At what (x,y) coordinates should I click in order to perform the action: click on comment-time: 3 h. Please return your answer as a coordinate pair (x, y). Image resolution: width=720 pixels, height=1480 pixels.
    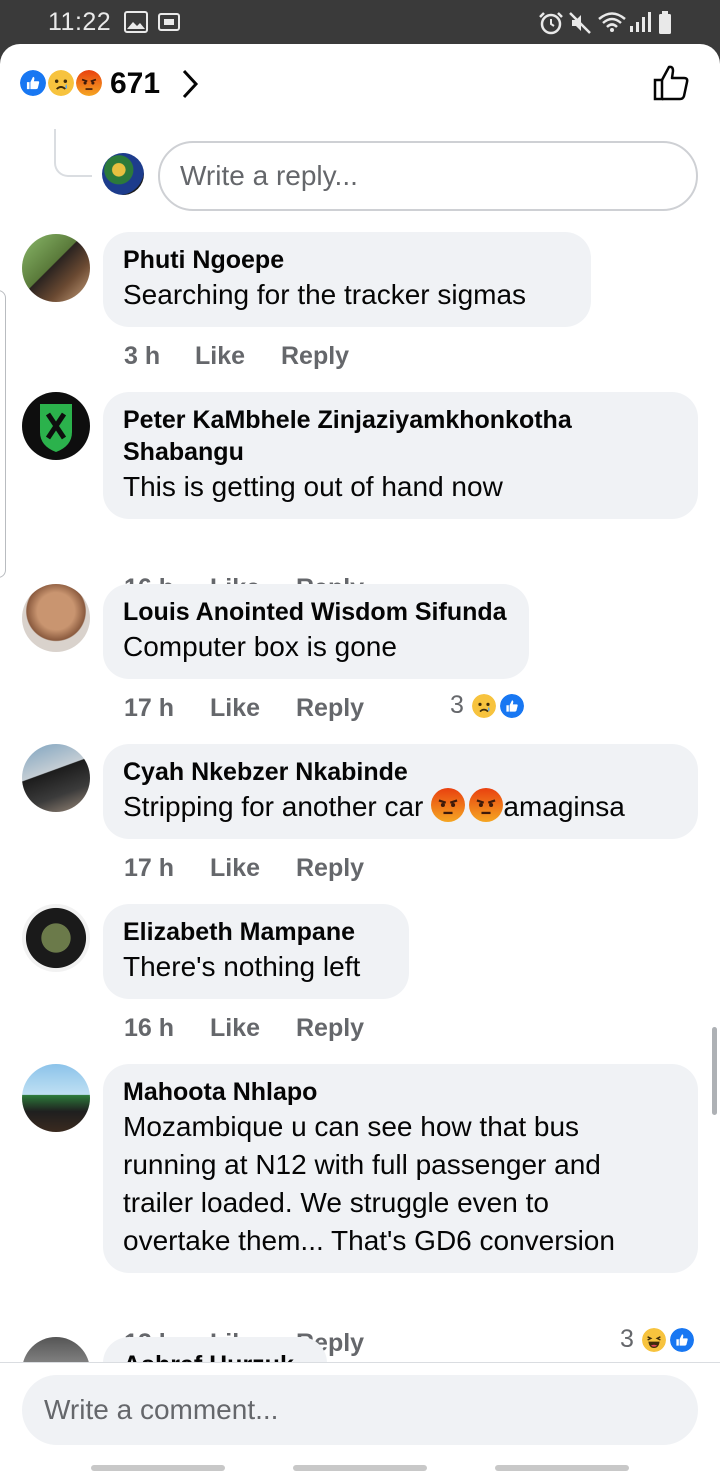
    Looking at the image, I should click on (142, 356).